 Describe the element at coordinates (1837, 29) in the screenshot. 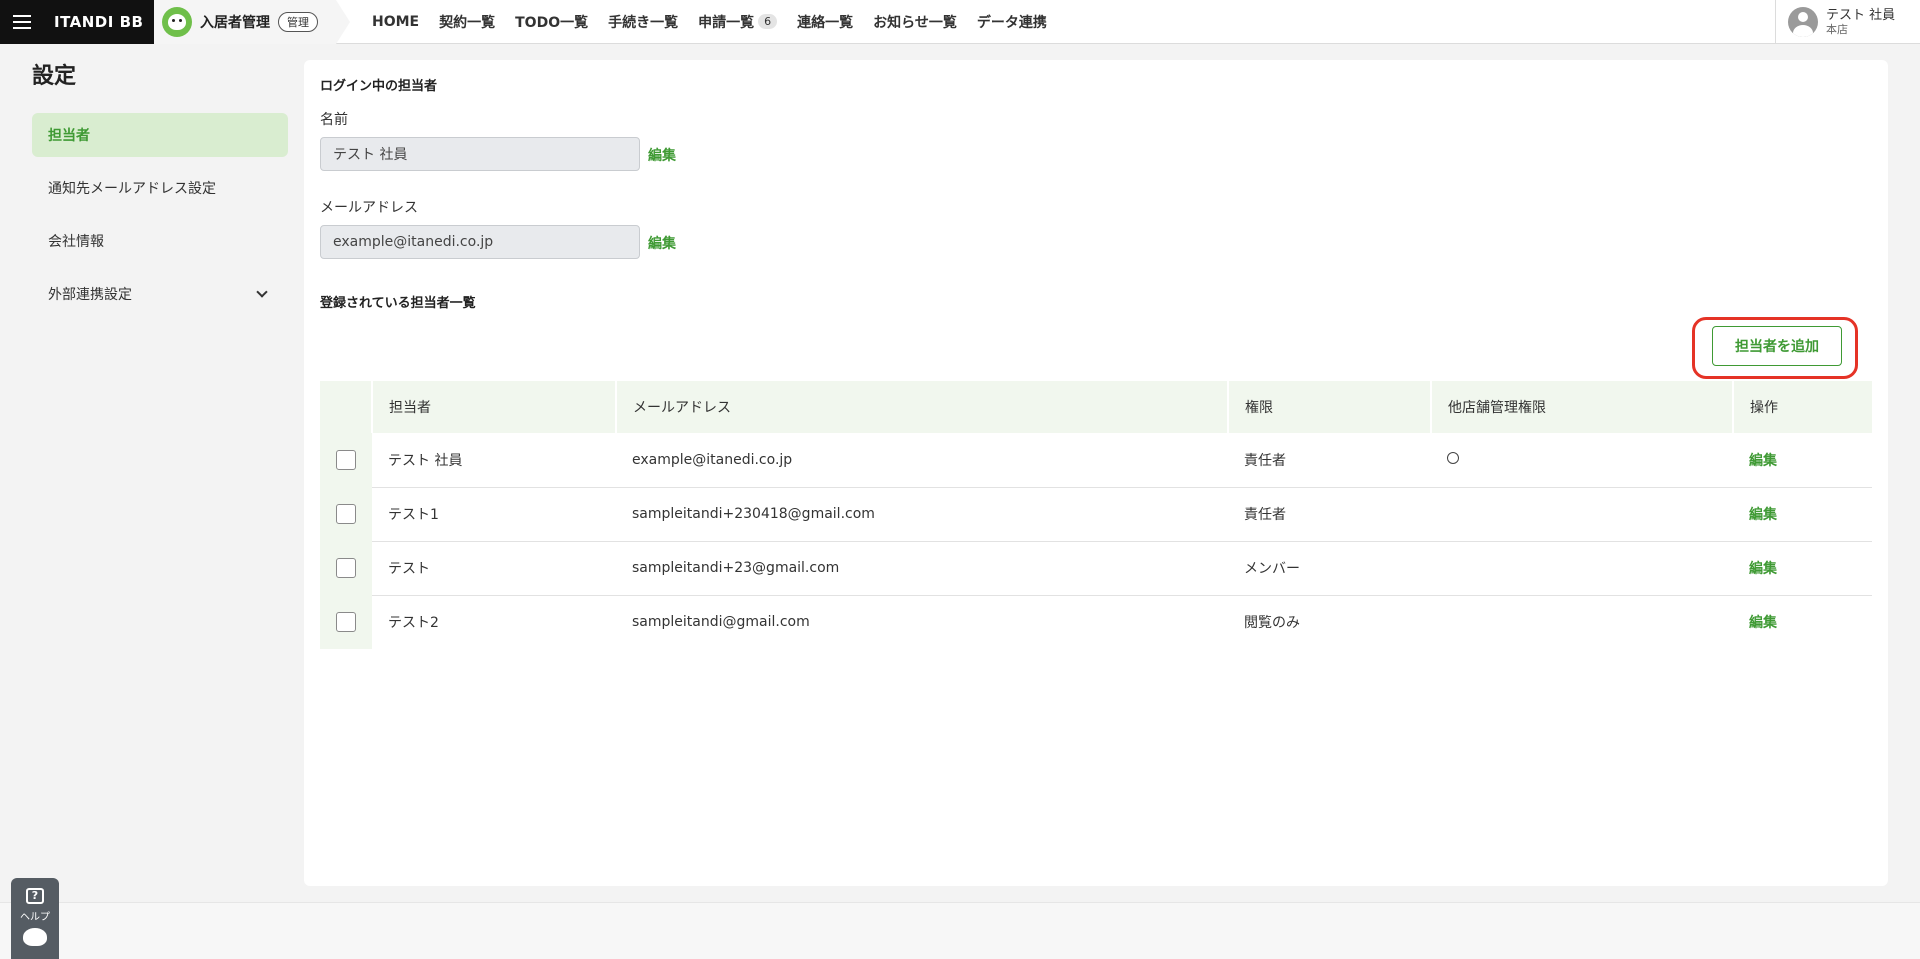

I see `user-branch: 本店` at that location.